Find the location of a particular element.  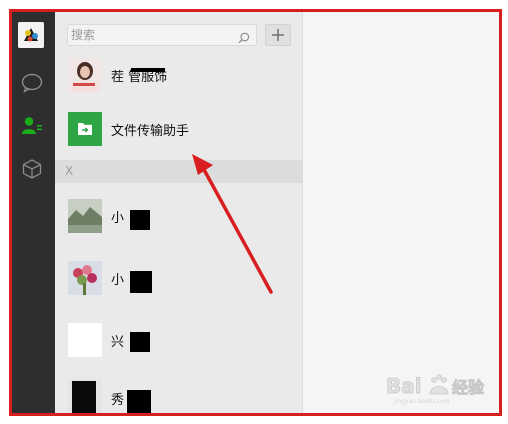

baidu-watermark-logo: Bai 经验 jingyan.baidu.com is located at coordinates (436, 389).